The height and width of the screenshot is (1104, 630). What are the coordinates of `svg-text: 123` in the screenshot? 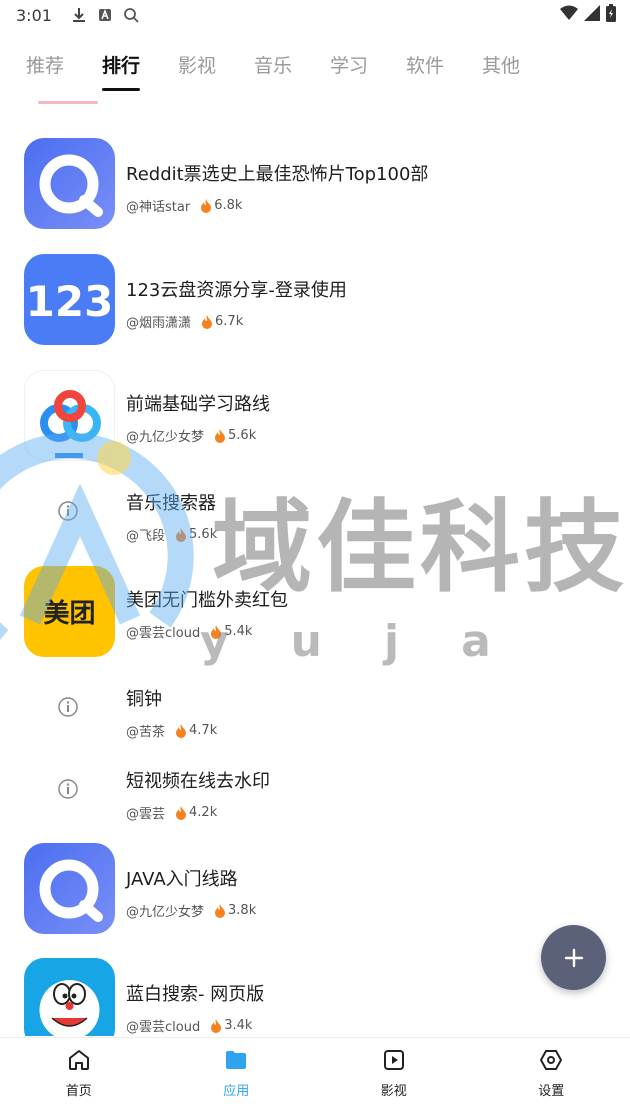 It's located at (70, 301).